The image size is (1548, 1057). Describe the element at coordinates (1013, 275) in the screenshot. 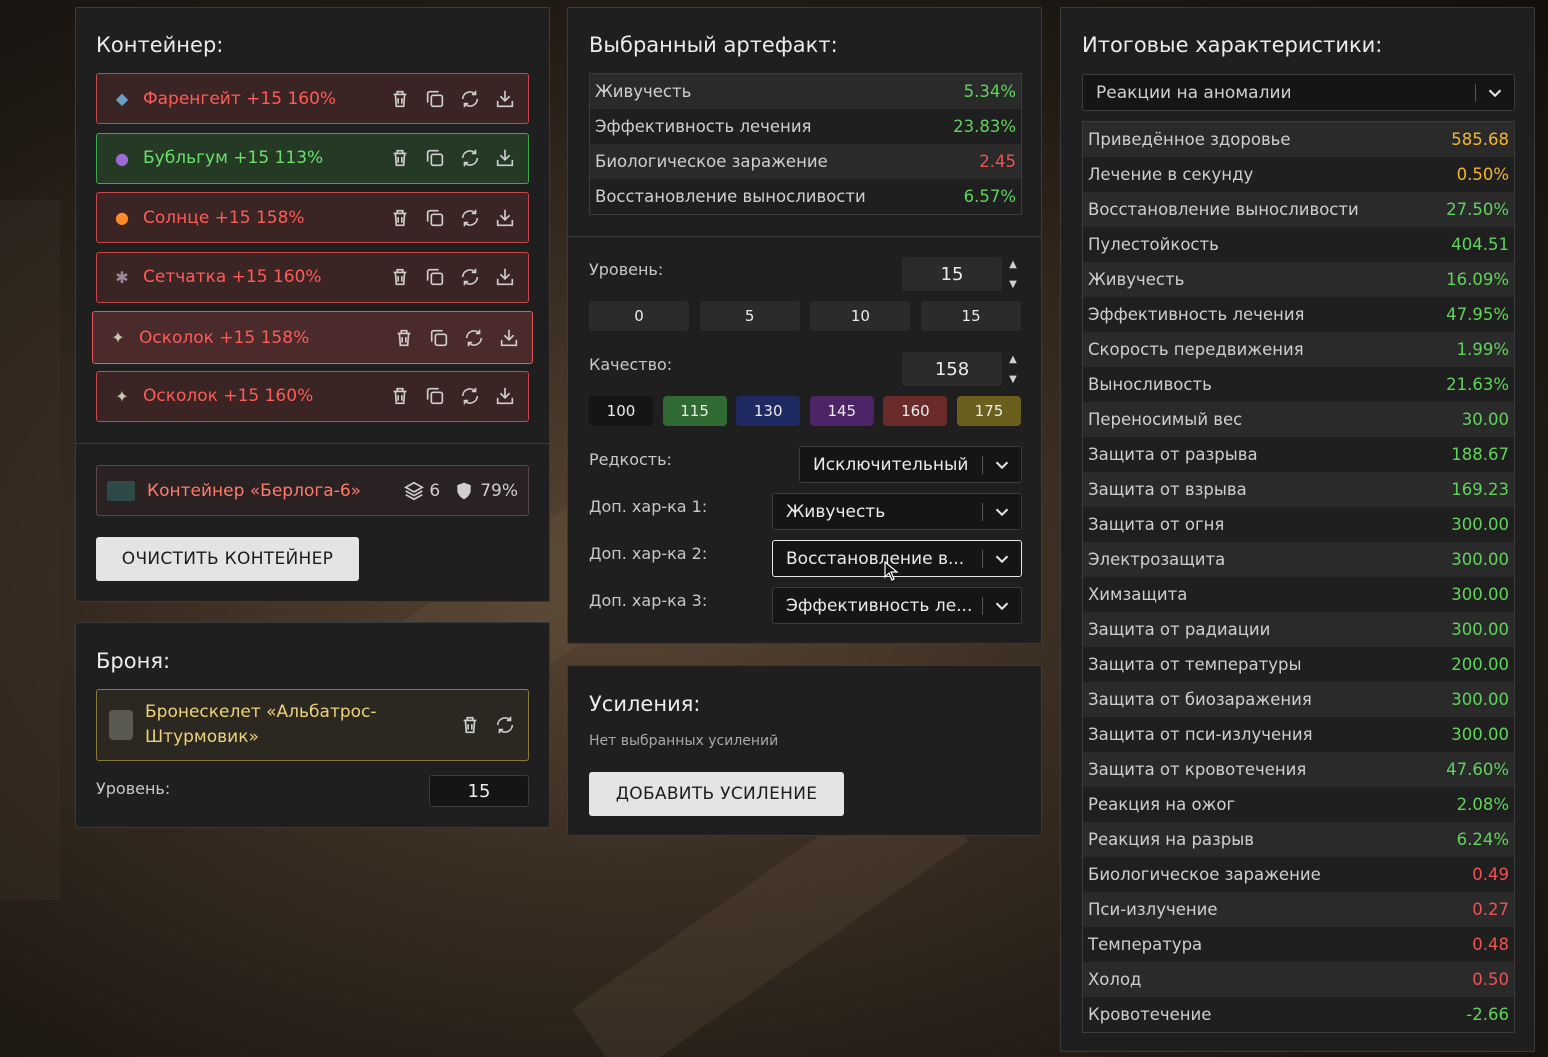

I see `level-stepper: ▲ ▼` at that location.